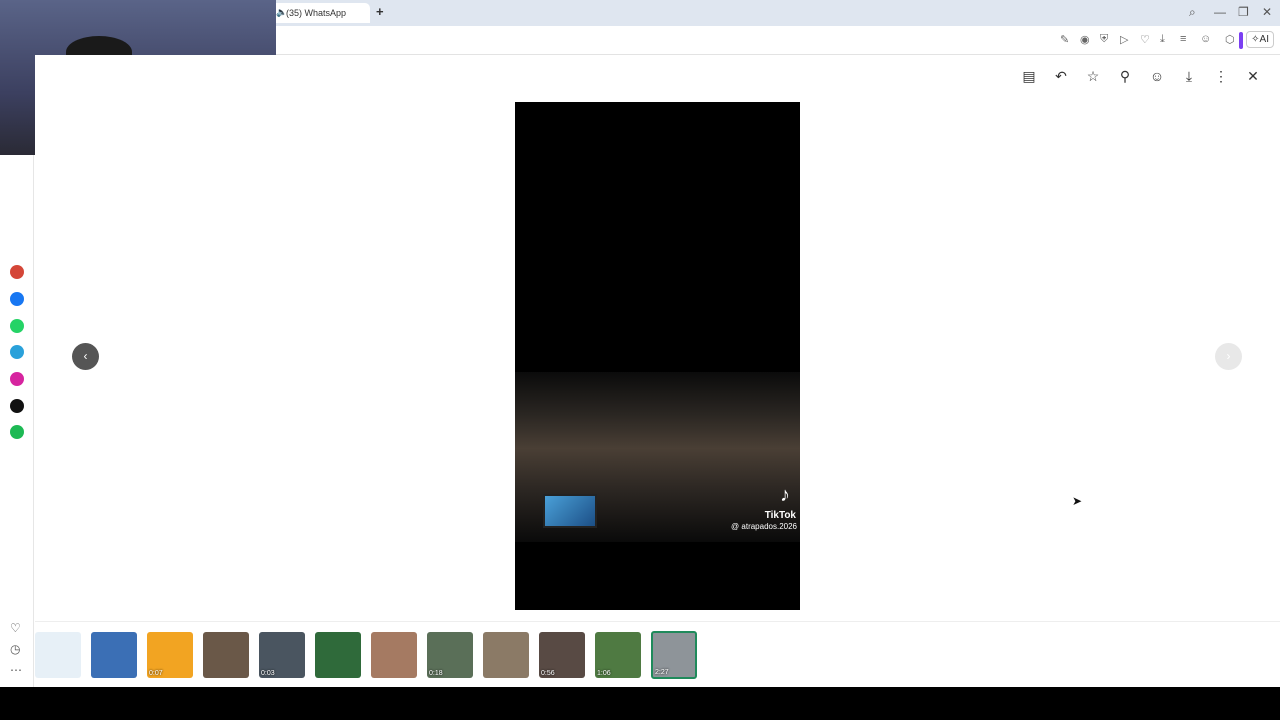 This screenshot has width=1280, height=720. What do you see at coordinates (780, 515) in the screenshot?
I see `watermark-name: TikTok` at bounding box center [780, 515].